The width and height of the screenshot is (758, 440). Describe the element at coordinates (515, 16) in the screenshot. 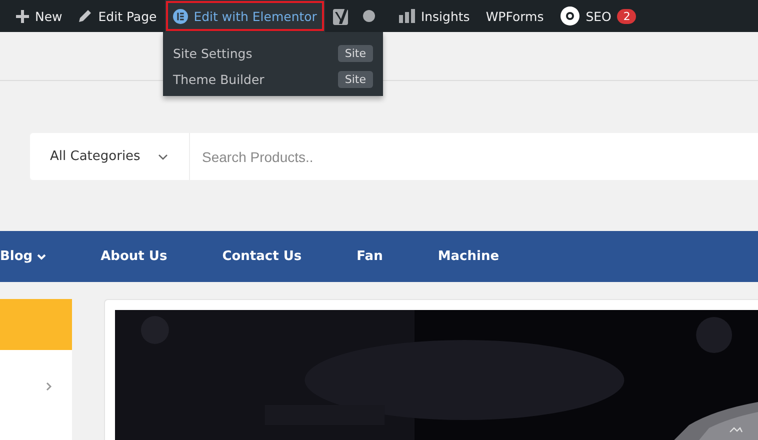

I see `admin-bar-item: WPForms` at that location.